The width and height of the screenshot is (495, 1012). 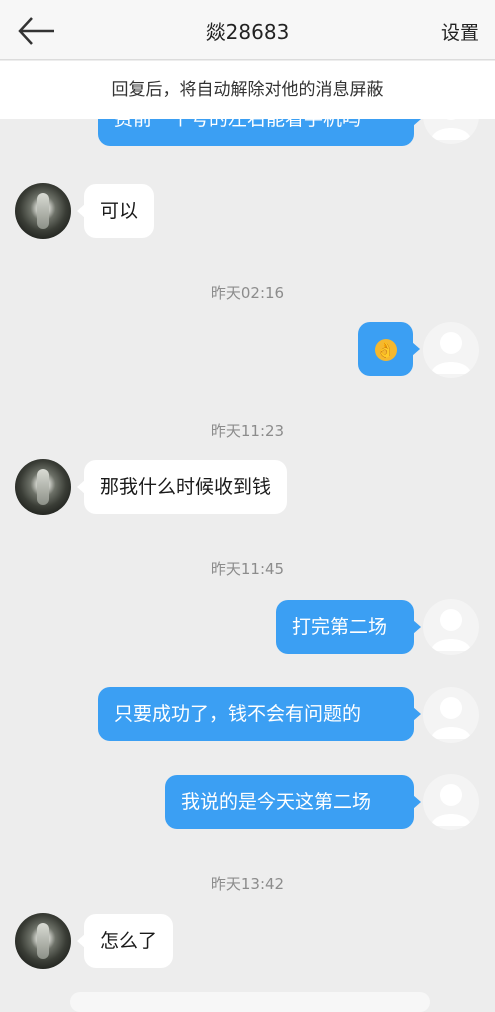 I want to click on back-button, so click(x=36, y=31).